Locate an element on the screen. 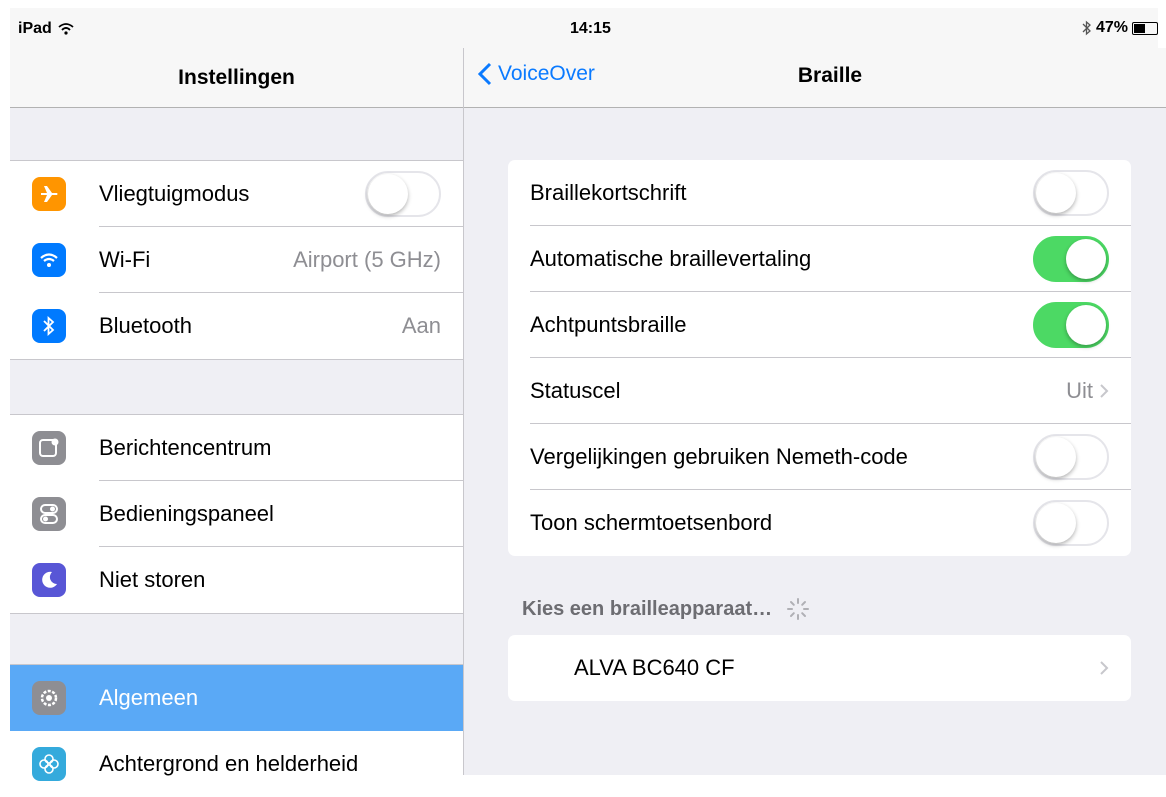  braille-device-item: ALVA BC640 CF is located at coordinates (819, 668).